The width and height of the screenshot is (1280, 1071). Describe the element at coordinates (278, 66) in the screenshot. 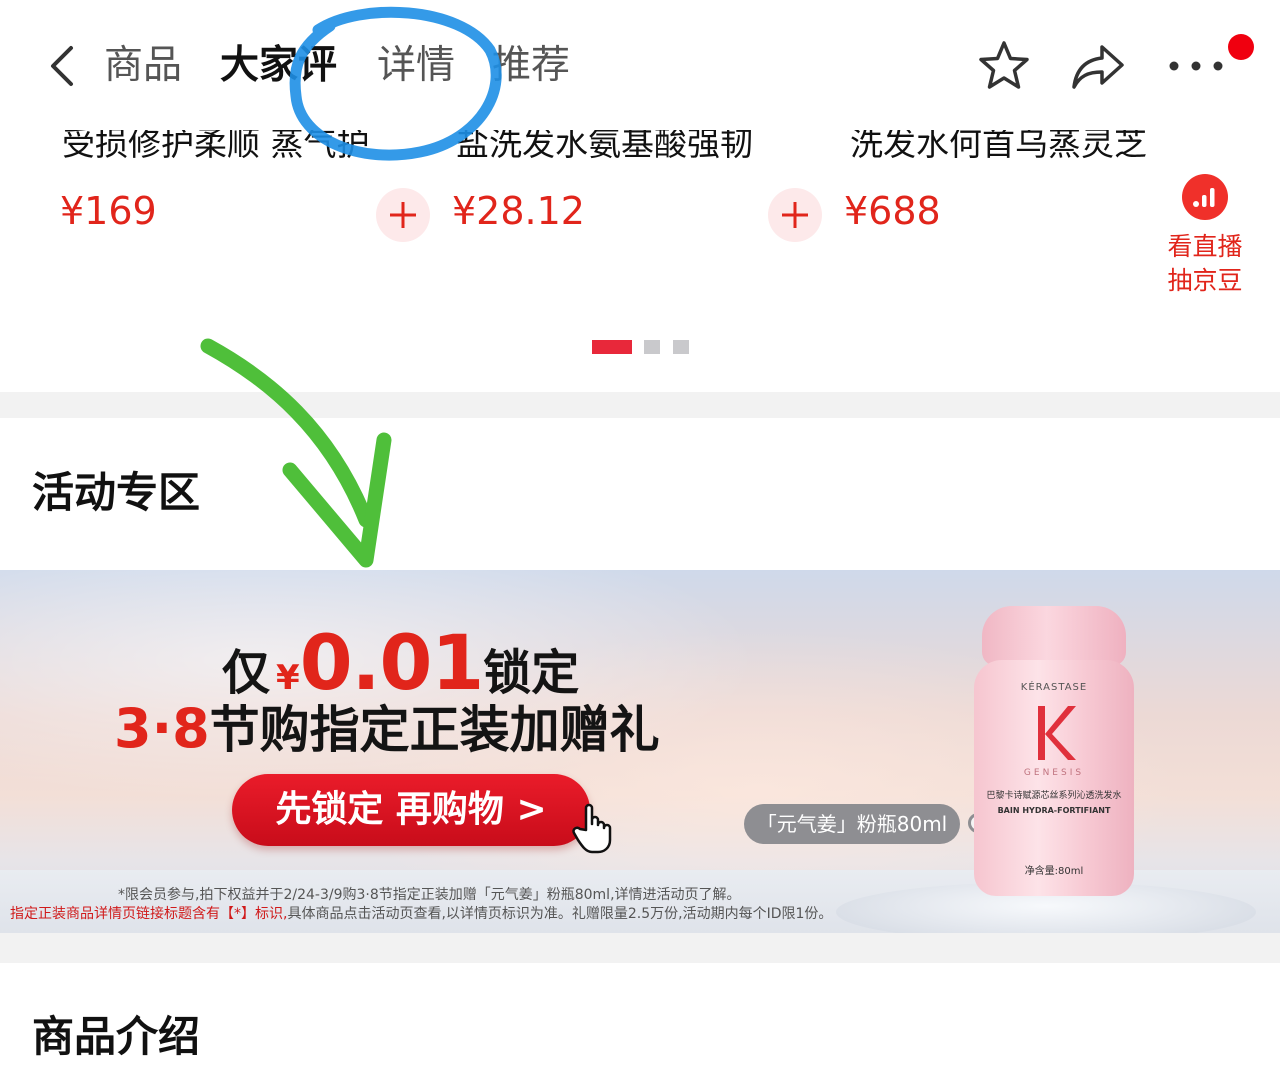

I see `tab-reviews: 大家评` at that location.